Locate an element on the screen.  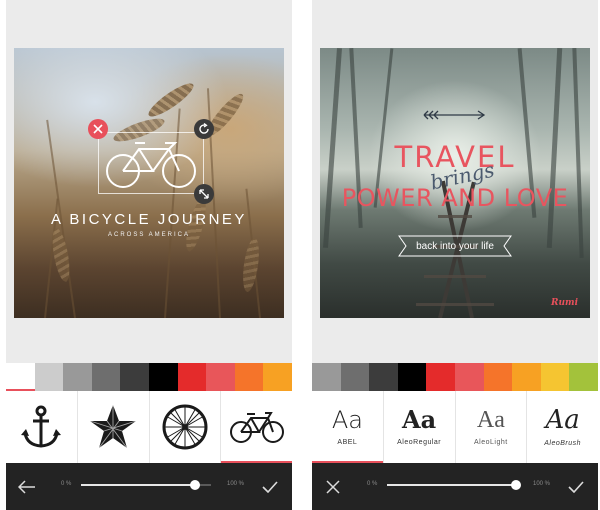
sticker-item-anchor is located at coordinates (42, 427).